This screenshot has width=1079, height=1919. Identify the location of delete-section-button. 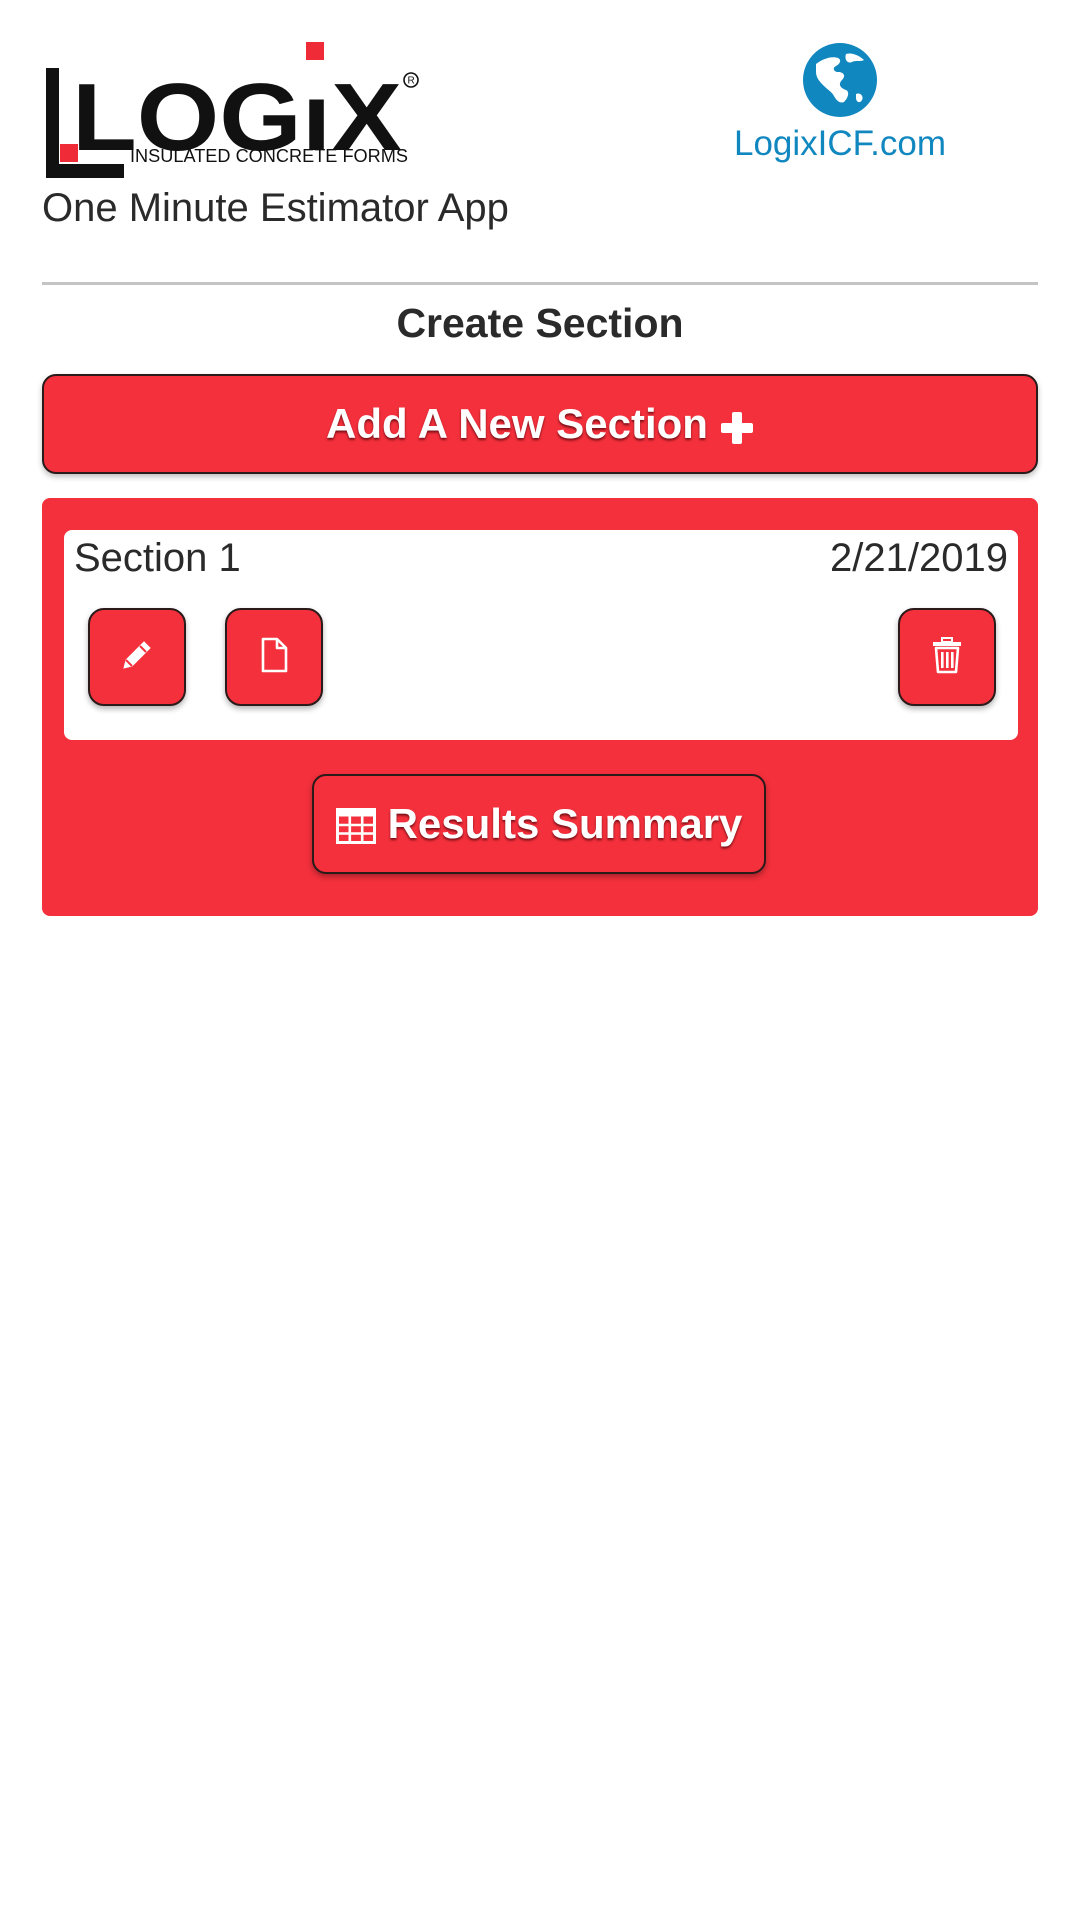
(947, 657).